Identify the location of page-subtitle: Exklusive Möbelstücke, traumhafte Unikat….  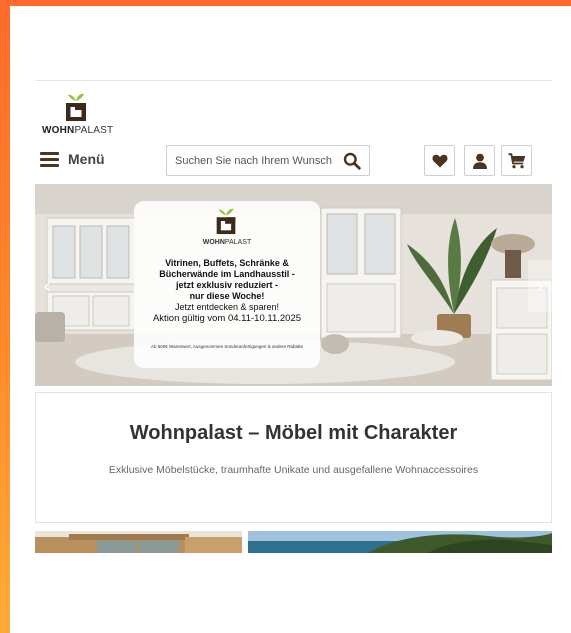
(293, 470).